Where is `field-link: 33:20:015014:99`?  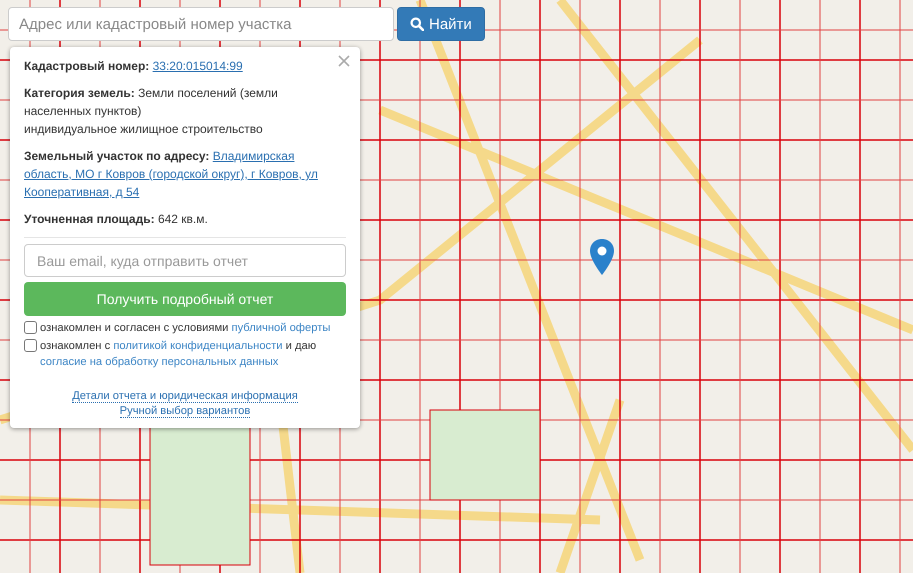 field-link: 33:20:015014:99 is located at coordinates (197, 66).